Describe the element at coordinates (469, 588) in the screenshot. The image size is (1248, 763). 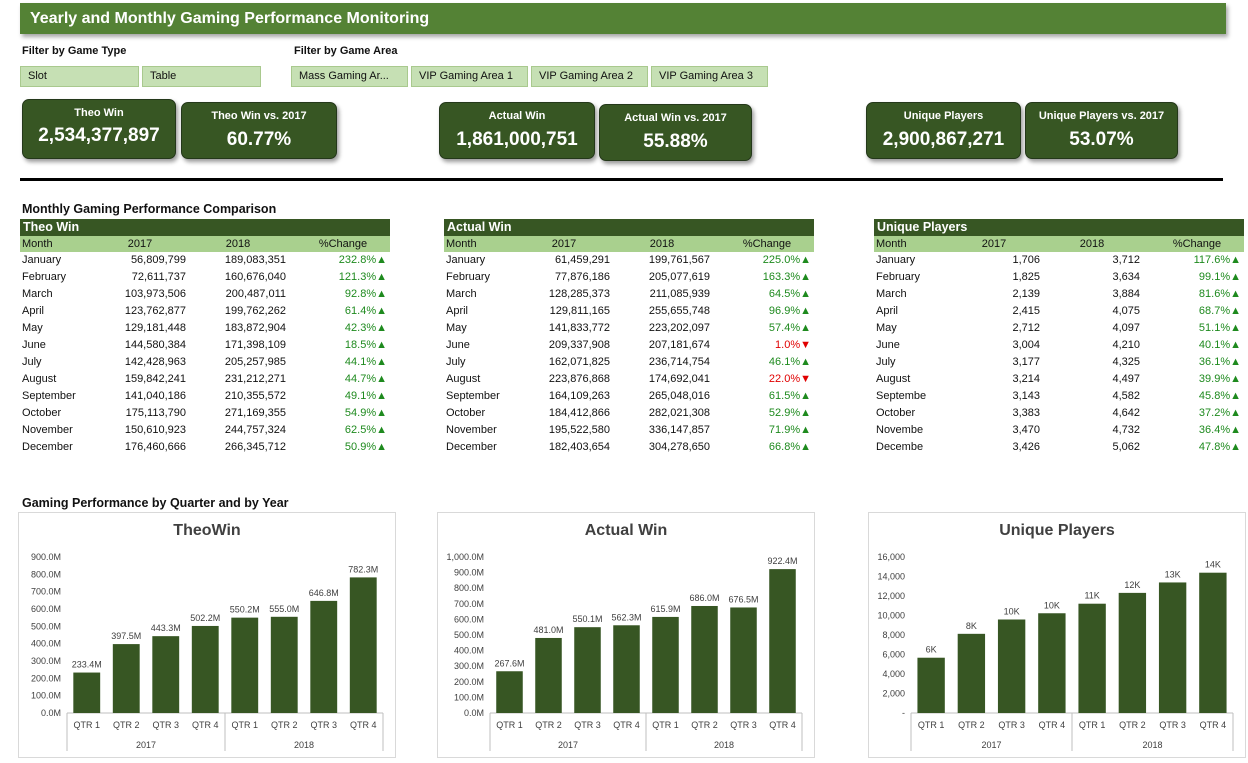
I see `y-tick-label: 800.0M` at that location.